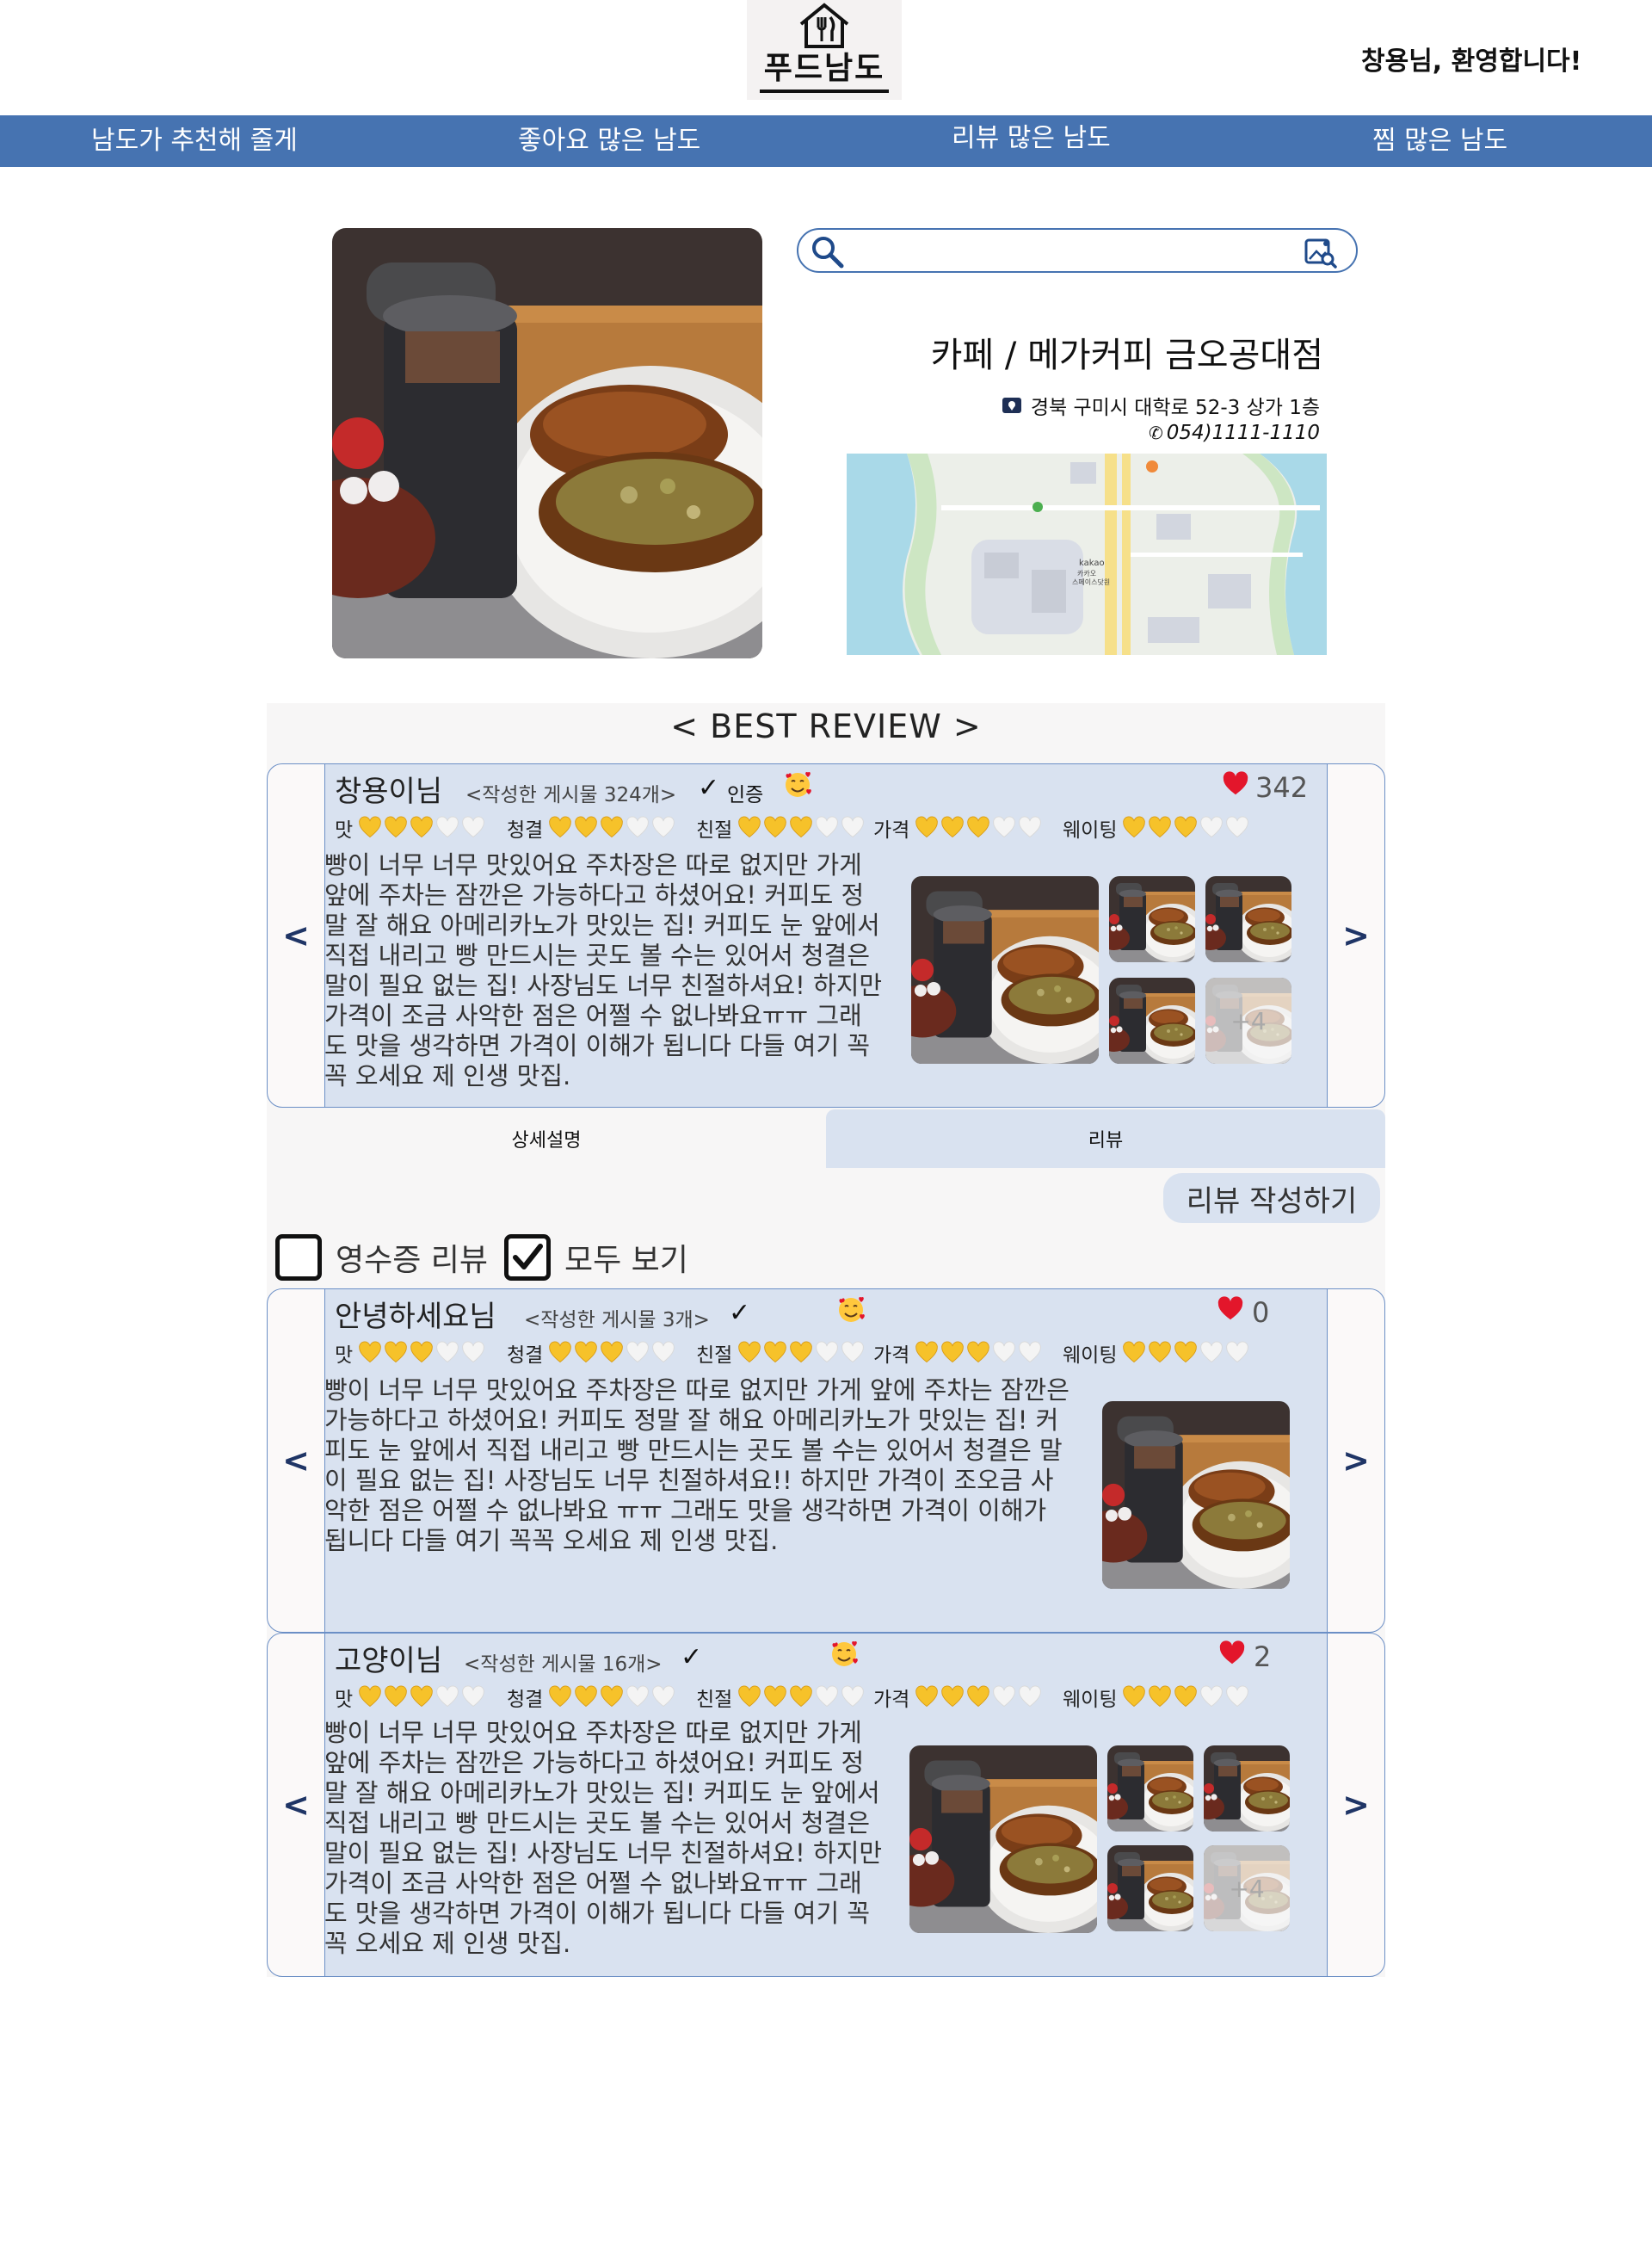 The width and height of the screenshot is (1652, 2267). I want to click on search-bar, so click(1077, 251).